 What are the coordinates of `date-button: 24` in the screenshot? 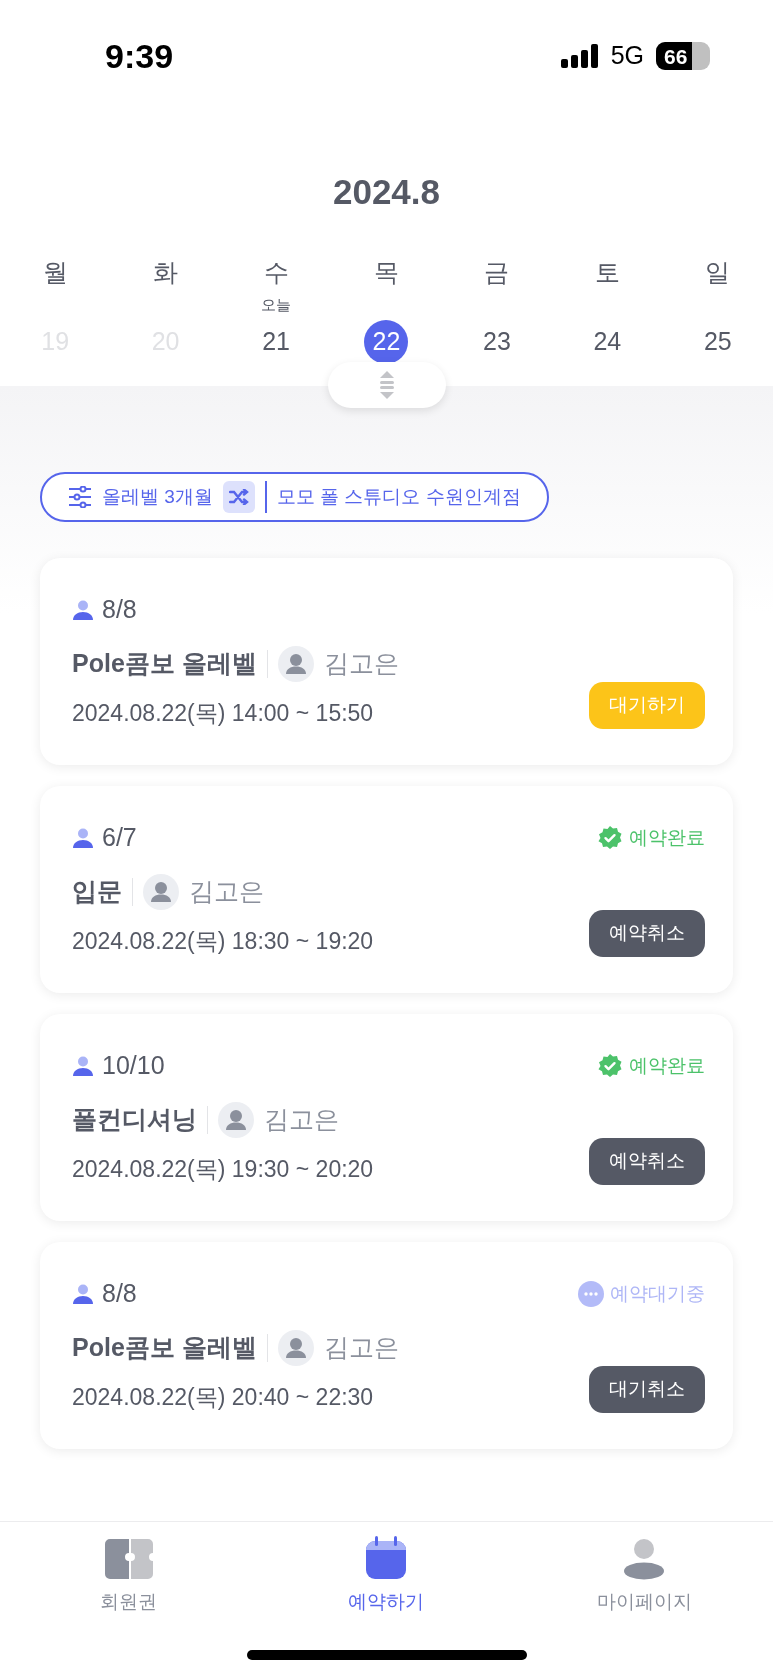 It's located at (607, 342).